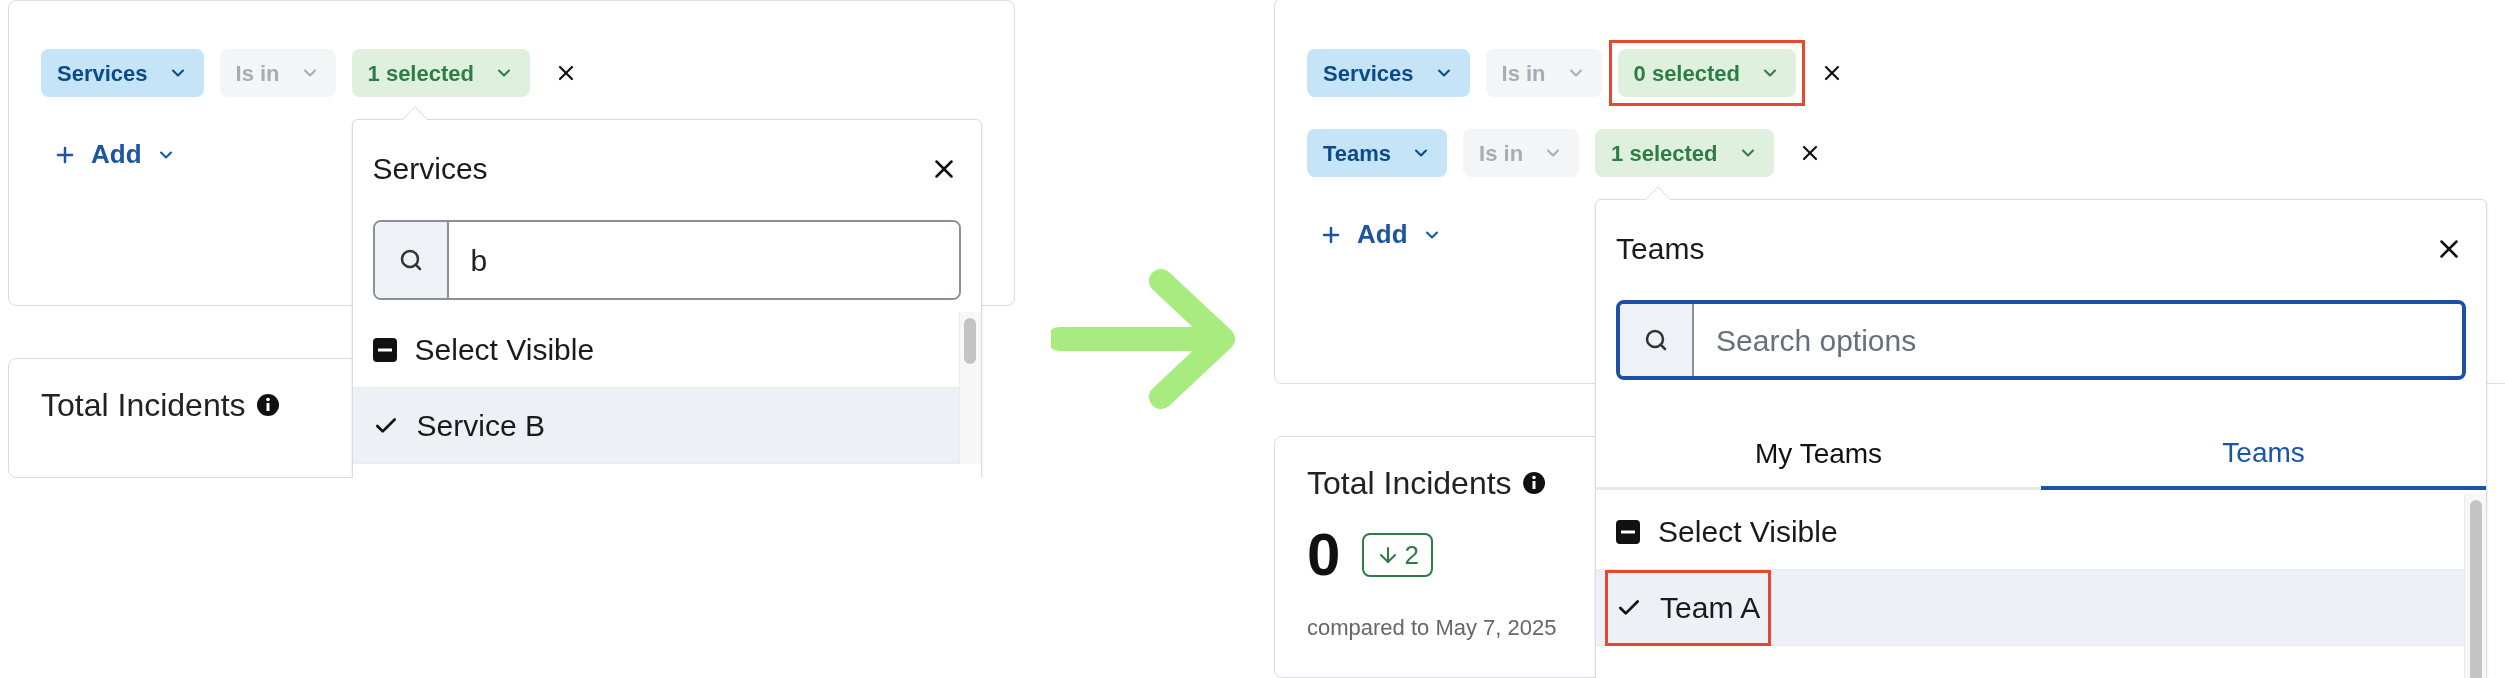 The width and height of the screenshot is (2505, 678). Describe the element at coordinates (2041, 340) in the screenshot. I see `search-field: Search options` at that location.